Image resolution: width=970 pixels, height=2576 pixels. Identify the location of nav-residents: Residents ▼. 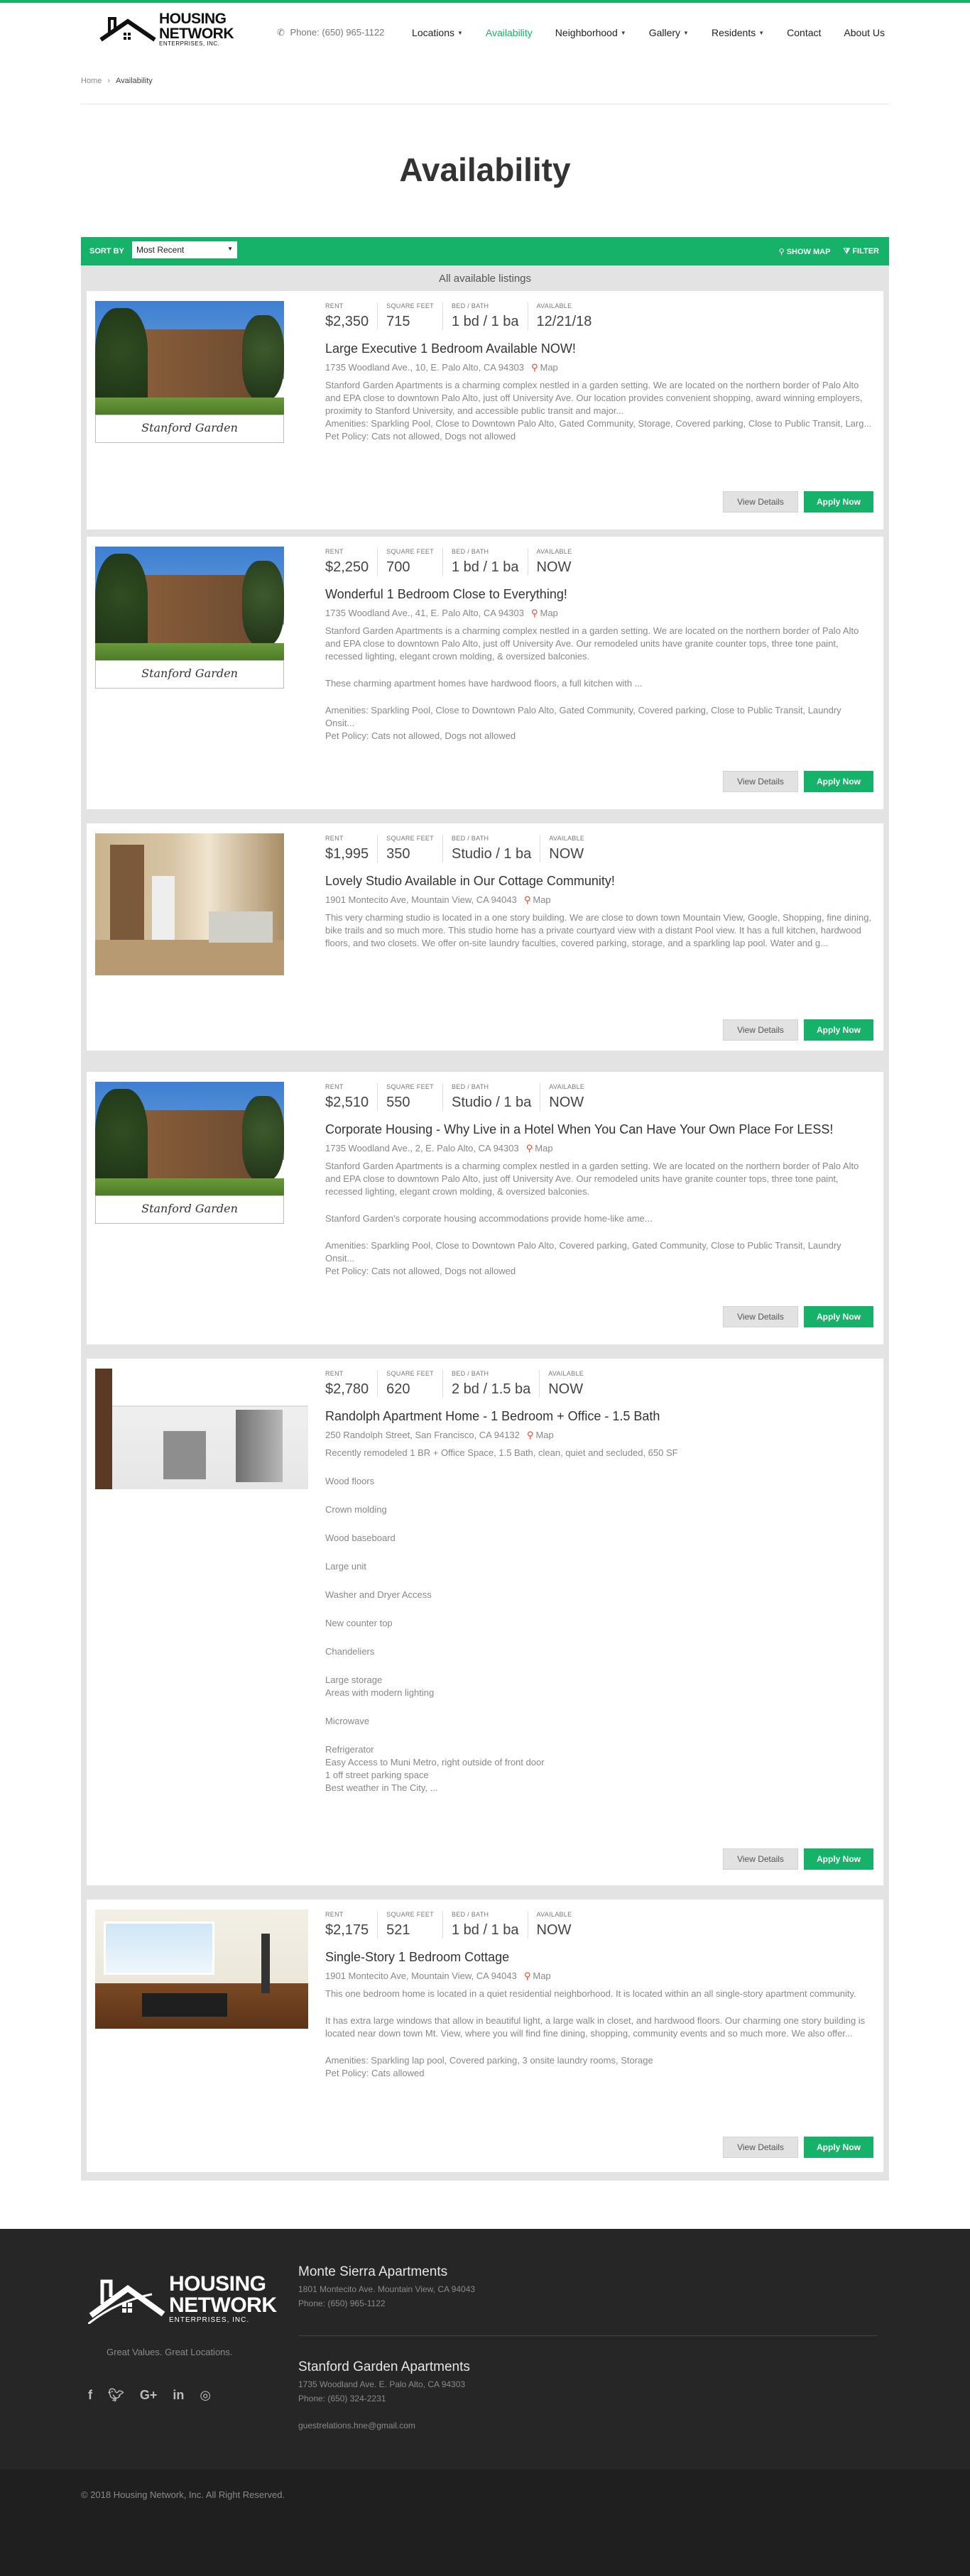
(738, 32).